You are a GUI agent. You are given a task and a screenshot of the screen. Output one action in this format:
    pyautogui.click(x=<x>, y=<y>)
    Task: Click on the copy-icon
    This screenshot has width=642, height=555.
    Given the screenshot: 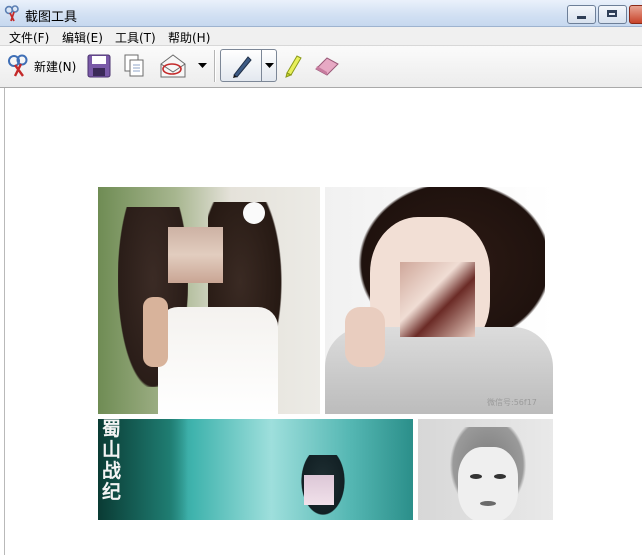 What is the action you would take?
    pyautogui.click(x=134, y=66)
    